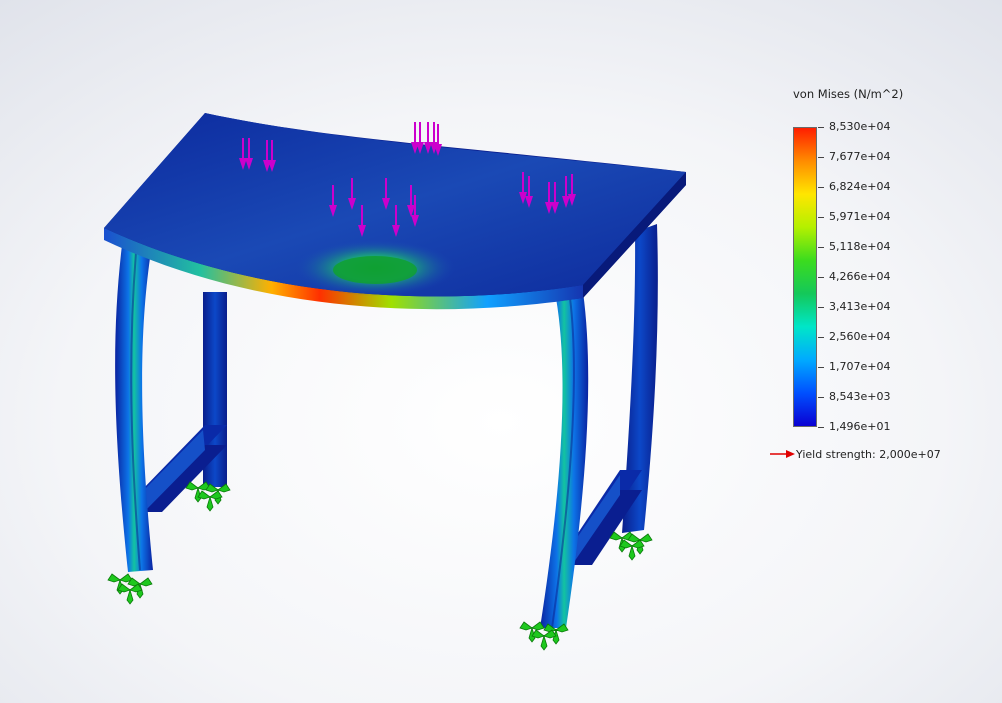  Describe the element at coordinates (805, 277) in the screenshot. I see `stress-colorbar` at that location.